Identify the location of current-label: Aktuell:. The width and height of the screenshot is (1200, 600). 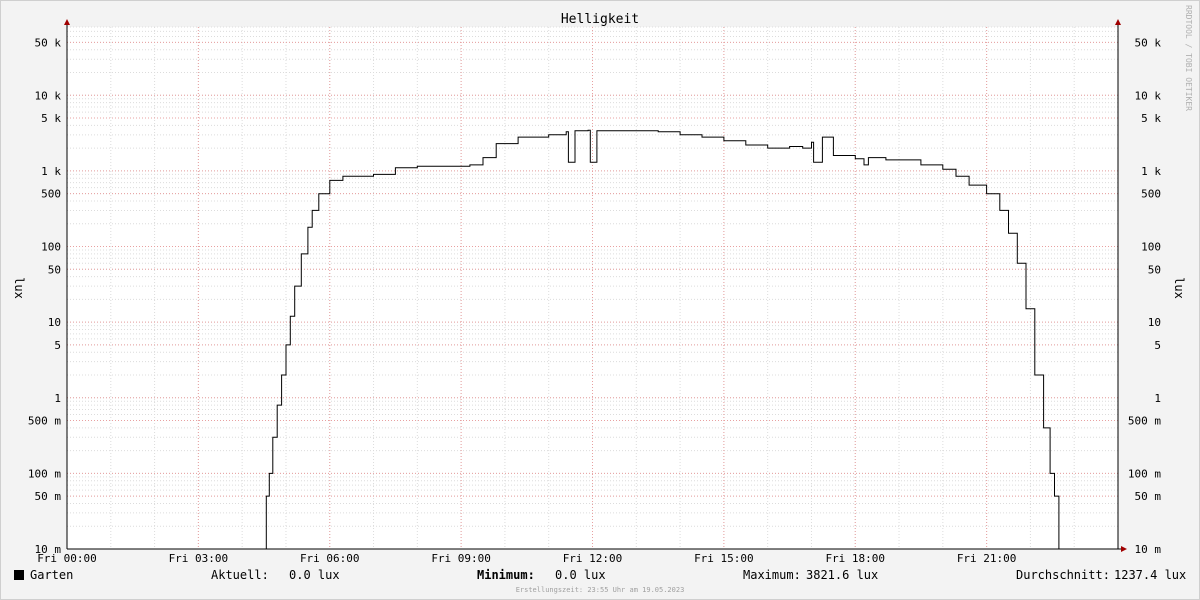
(240, 575).